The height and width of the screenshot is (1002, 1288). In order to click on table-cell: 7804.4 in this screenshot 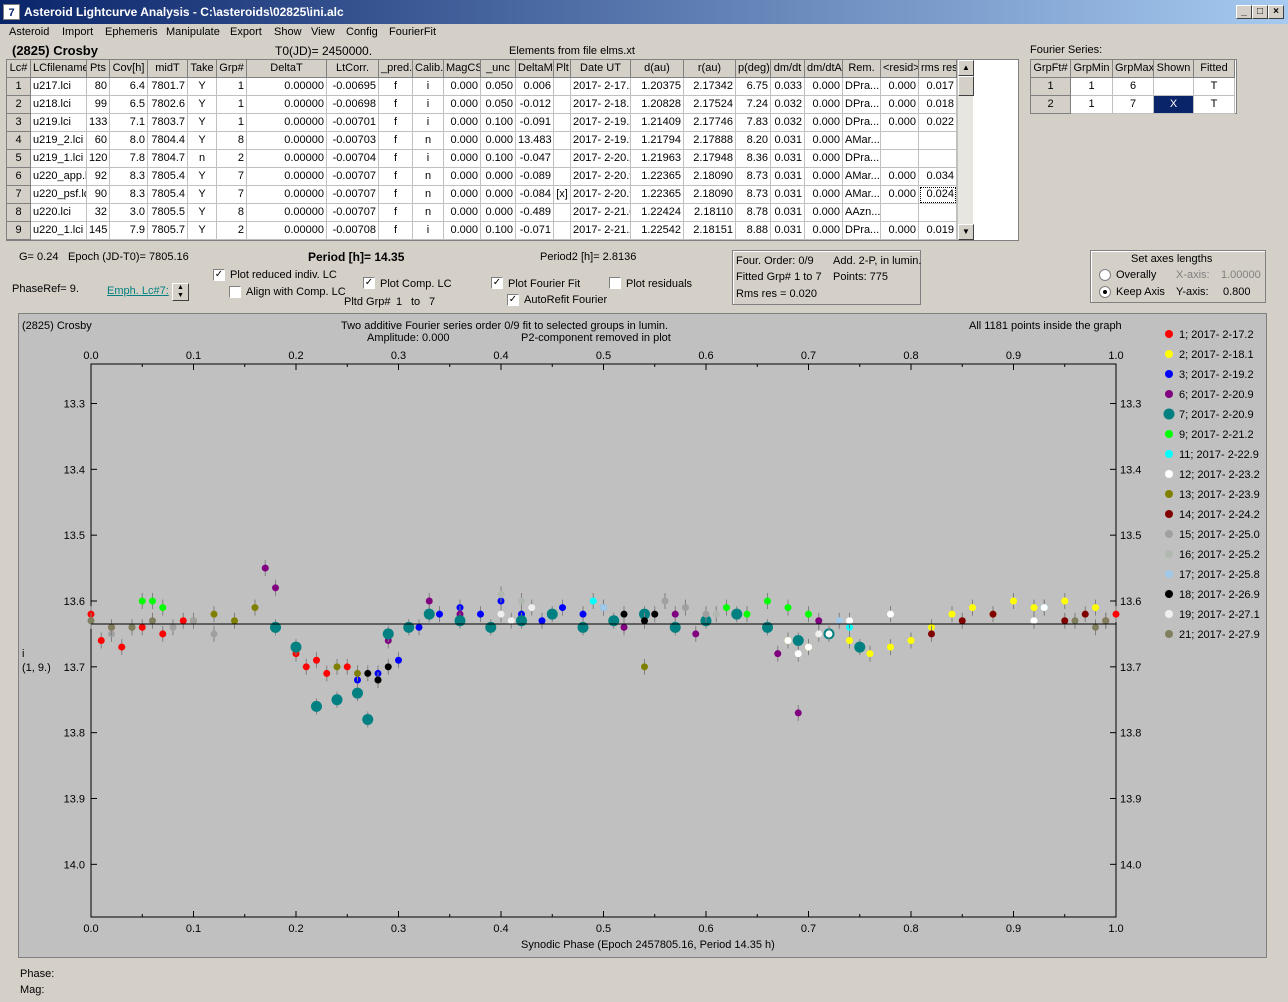, I will do `click(168, 141)`.